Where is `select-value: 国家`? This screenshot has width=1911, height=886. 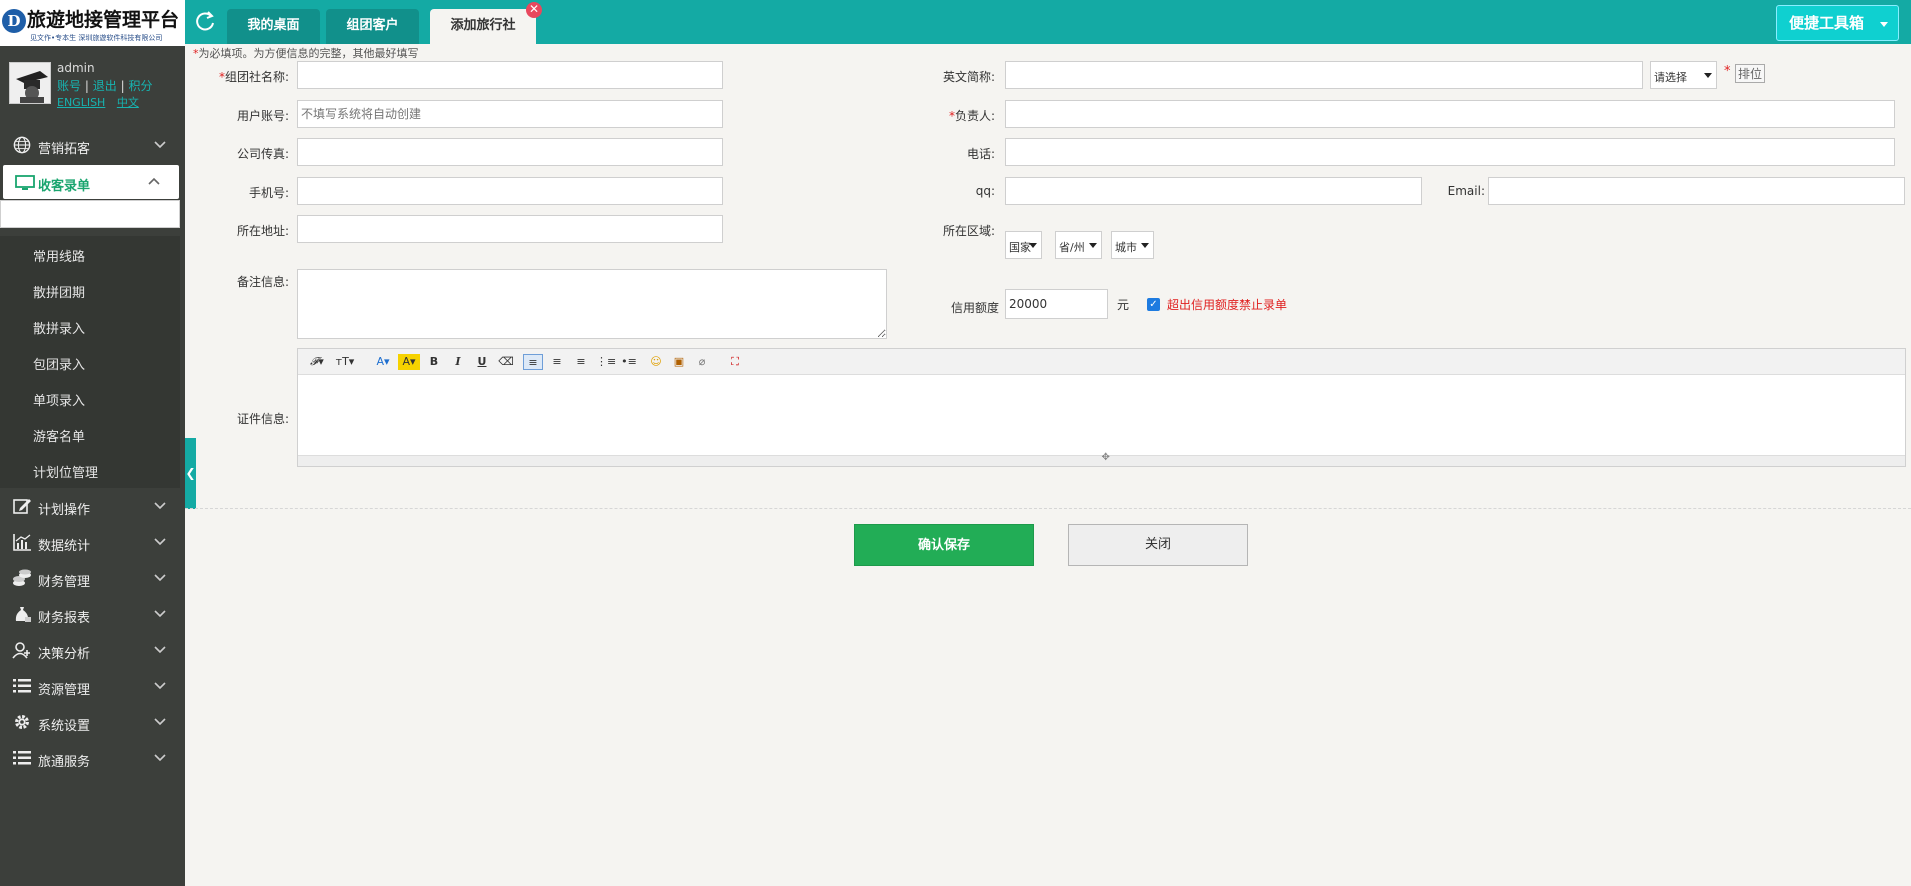 select-value: 国家 is located at coordinates (1020, 247).